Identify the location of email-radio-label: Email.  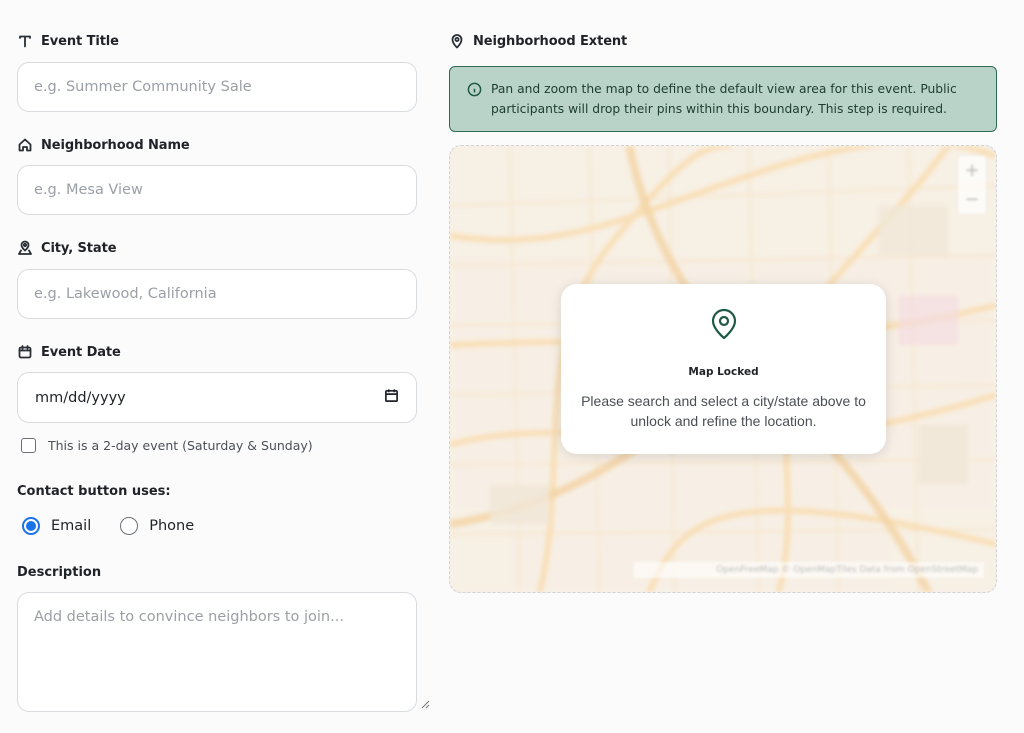
(71, 526).